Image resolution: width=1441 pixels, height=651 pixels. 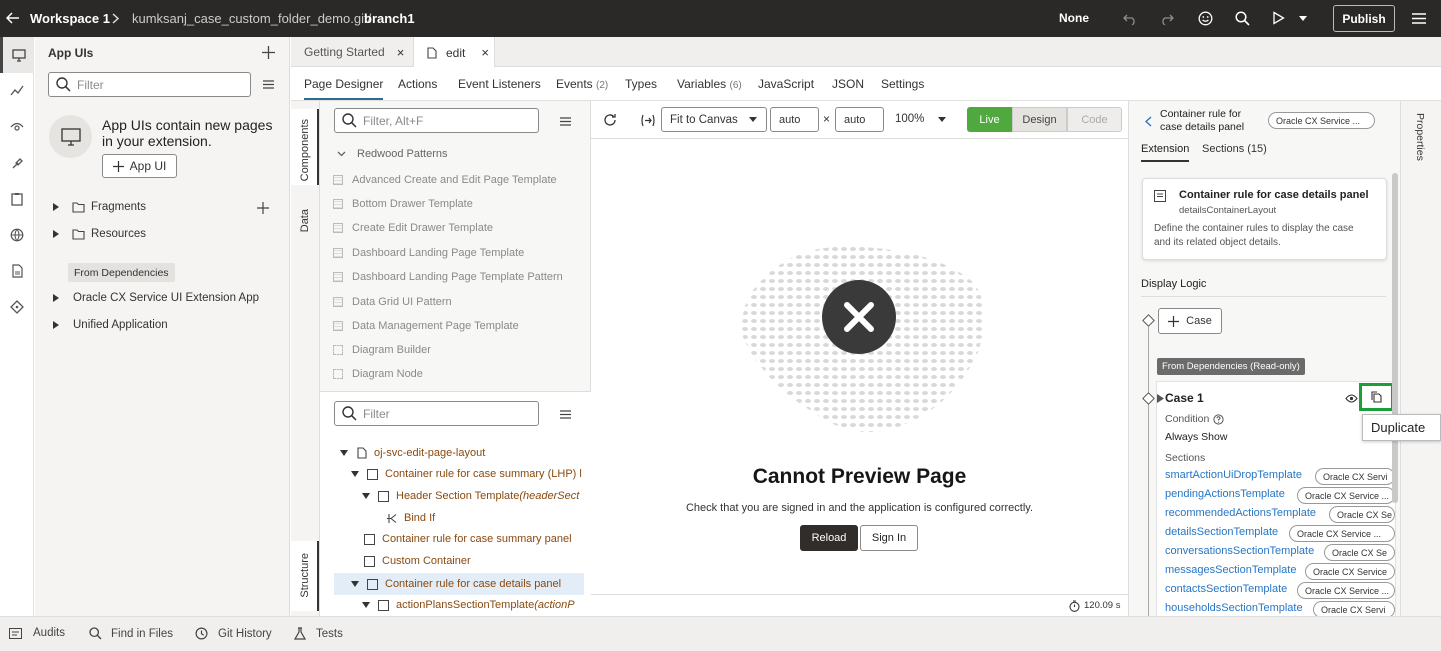 What do you see at coordinates (1148, 121) in the screenshot?
I see `back-chevron-icon` at bounding box center [1148, 121].